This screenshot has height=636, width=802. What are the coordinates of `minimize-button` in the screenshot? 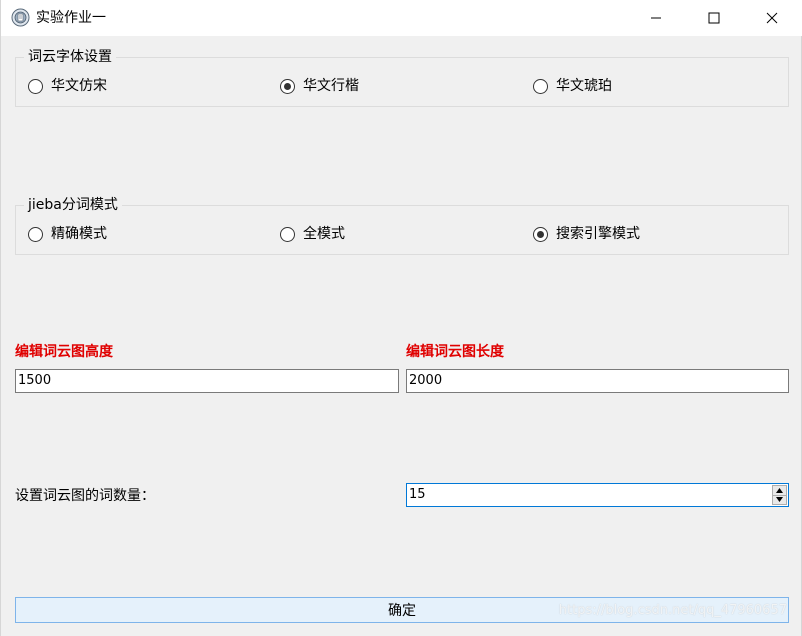 It's located at (656, 18).